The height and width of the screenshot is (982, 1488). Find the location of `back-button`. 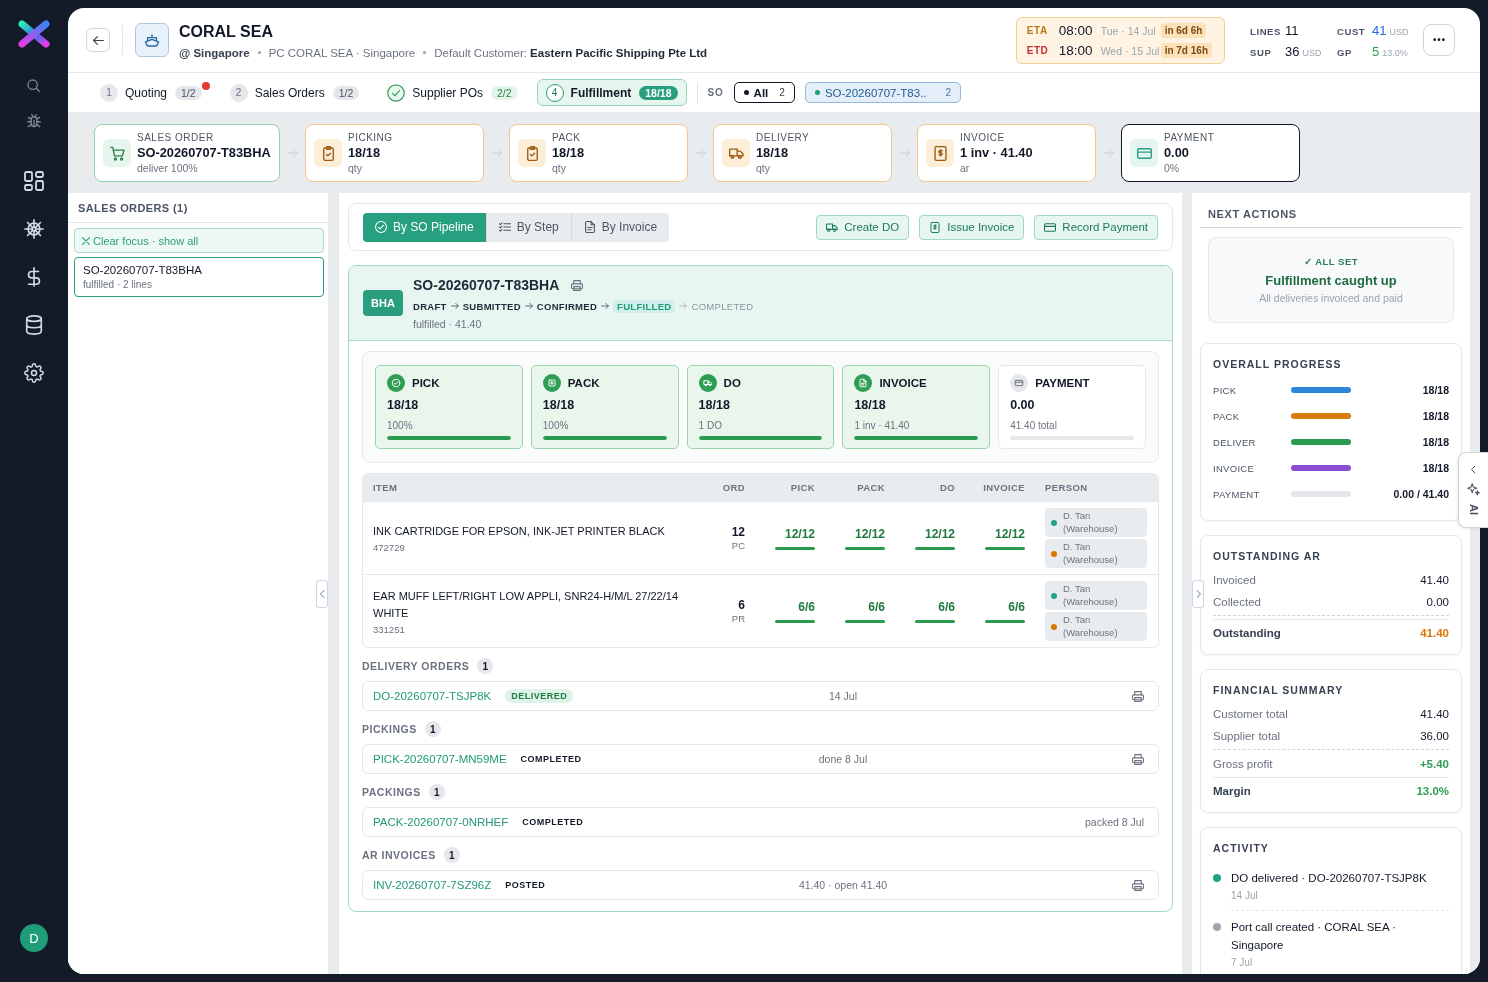

back-button is located at coordinates (98, 40).